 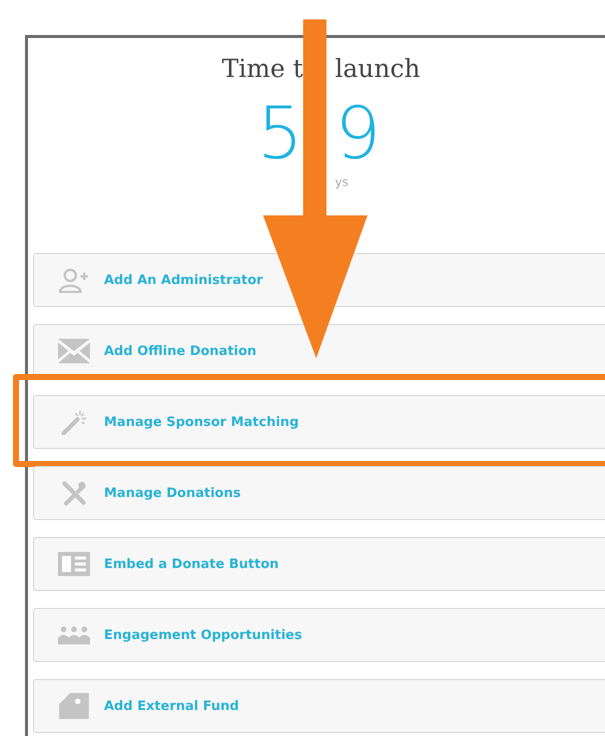 I want to click on countdown-unit: ys, so click(x=341, y=182).